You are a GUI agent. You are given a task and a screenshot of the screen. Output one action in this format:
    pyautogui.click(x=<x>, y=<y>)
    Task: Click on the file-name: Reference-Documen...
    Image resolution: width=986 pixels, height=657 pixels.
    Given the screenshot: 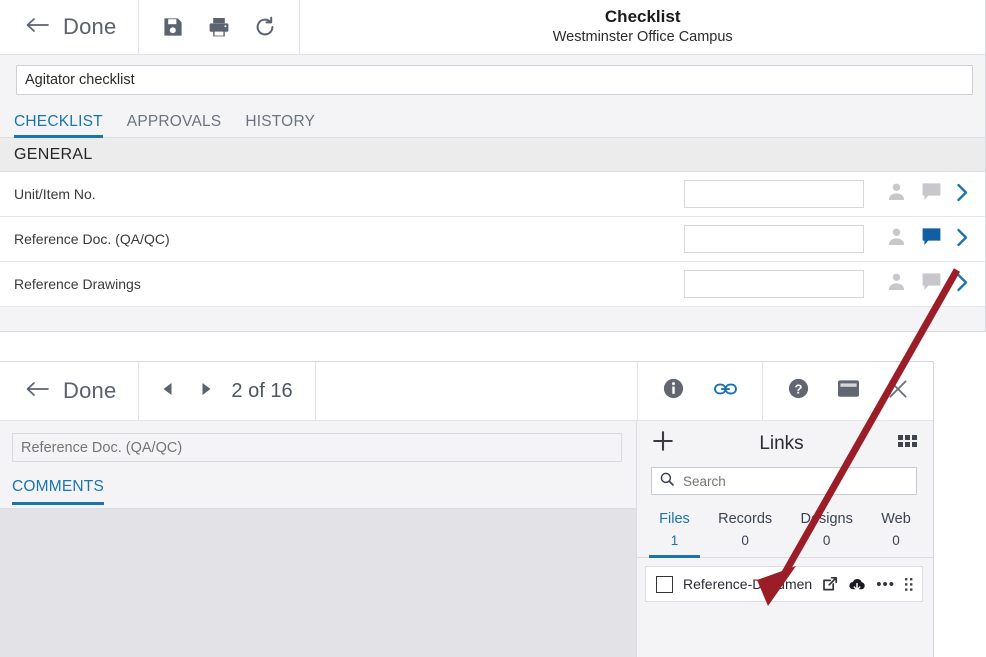 What is the action you would take?
    pyautogui.click(x=748, y=584)
    